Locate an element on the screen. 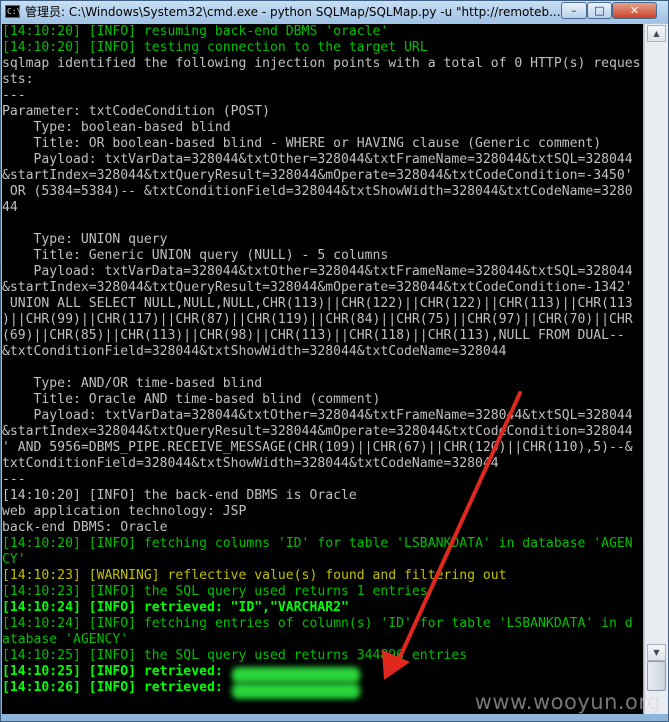 The width and height of the screenshot is (669, 722). red-arrow-icon is located at coordinates (457, 530).